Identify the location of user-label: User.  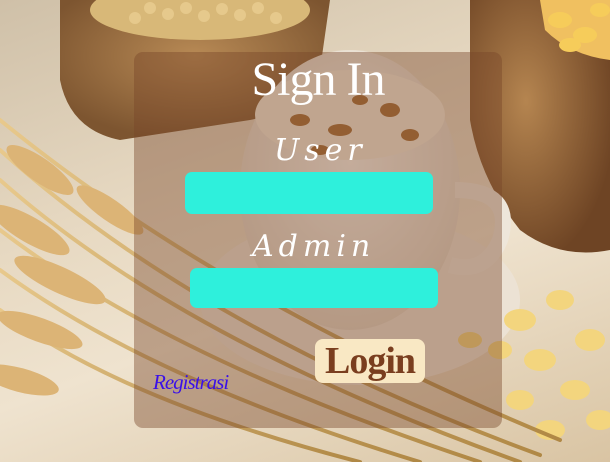
(320, 150).